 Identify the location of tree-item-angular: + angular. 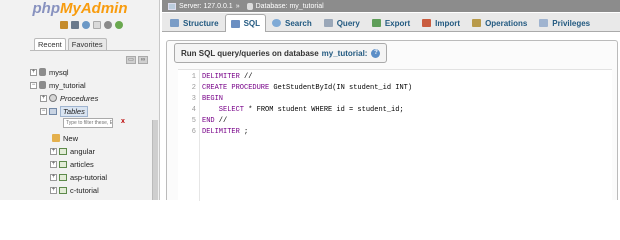
(72, 151).